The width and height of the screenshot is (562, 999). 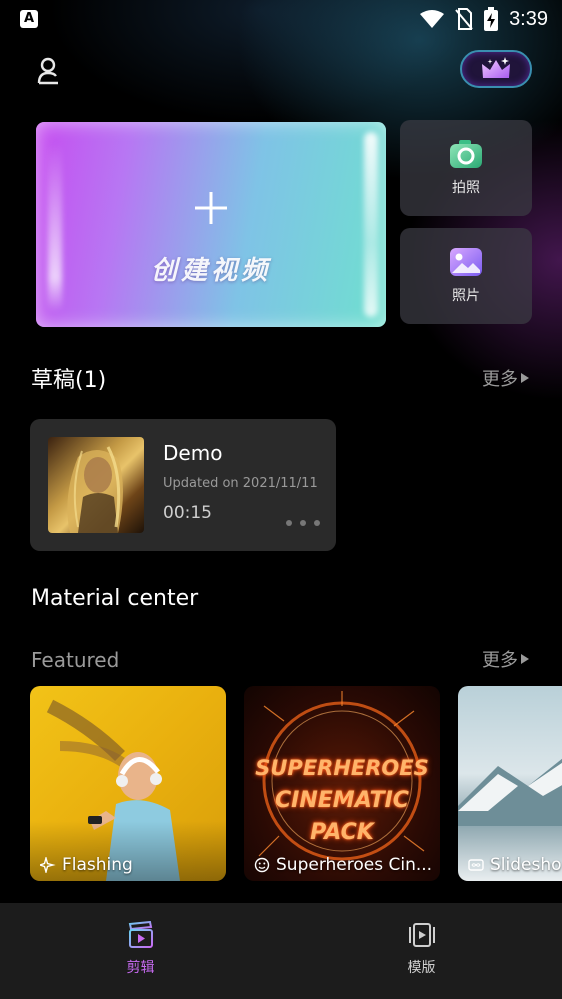 What do you see at coordinates (49, 71) in the screenshot?
I see `profile-icon` at bounding box center [49, 71].